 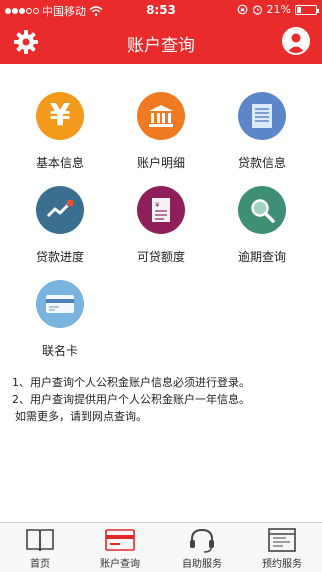 I want to click on feature-cobrand-card: 联名卡, so click(x=60, y=325).